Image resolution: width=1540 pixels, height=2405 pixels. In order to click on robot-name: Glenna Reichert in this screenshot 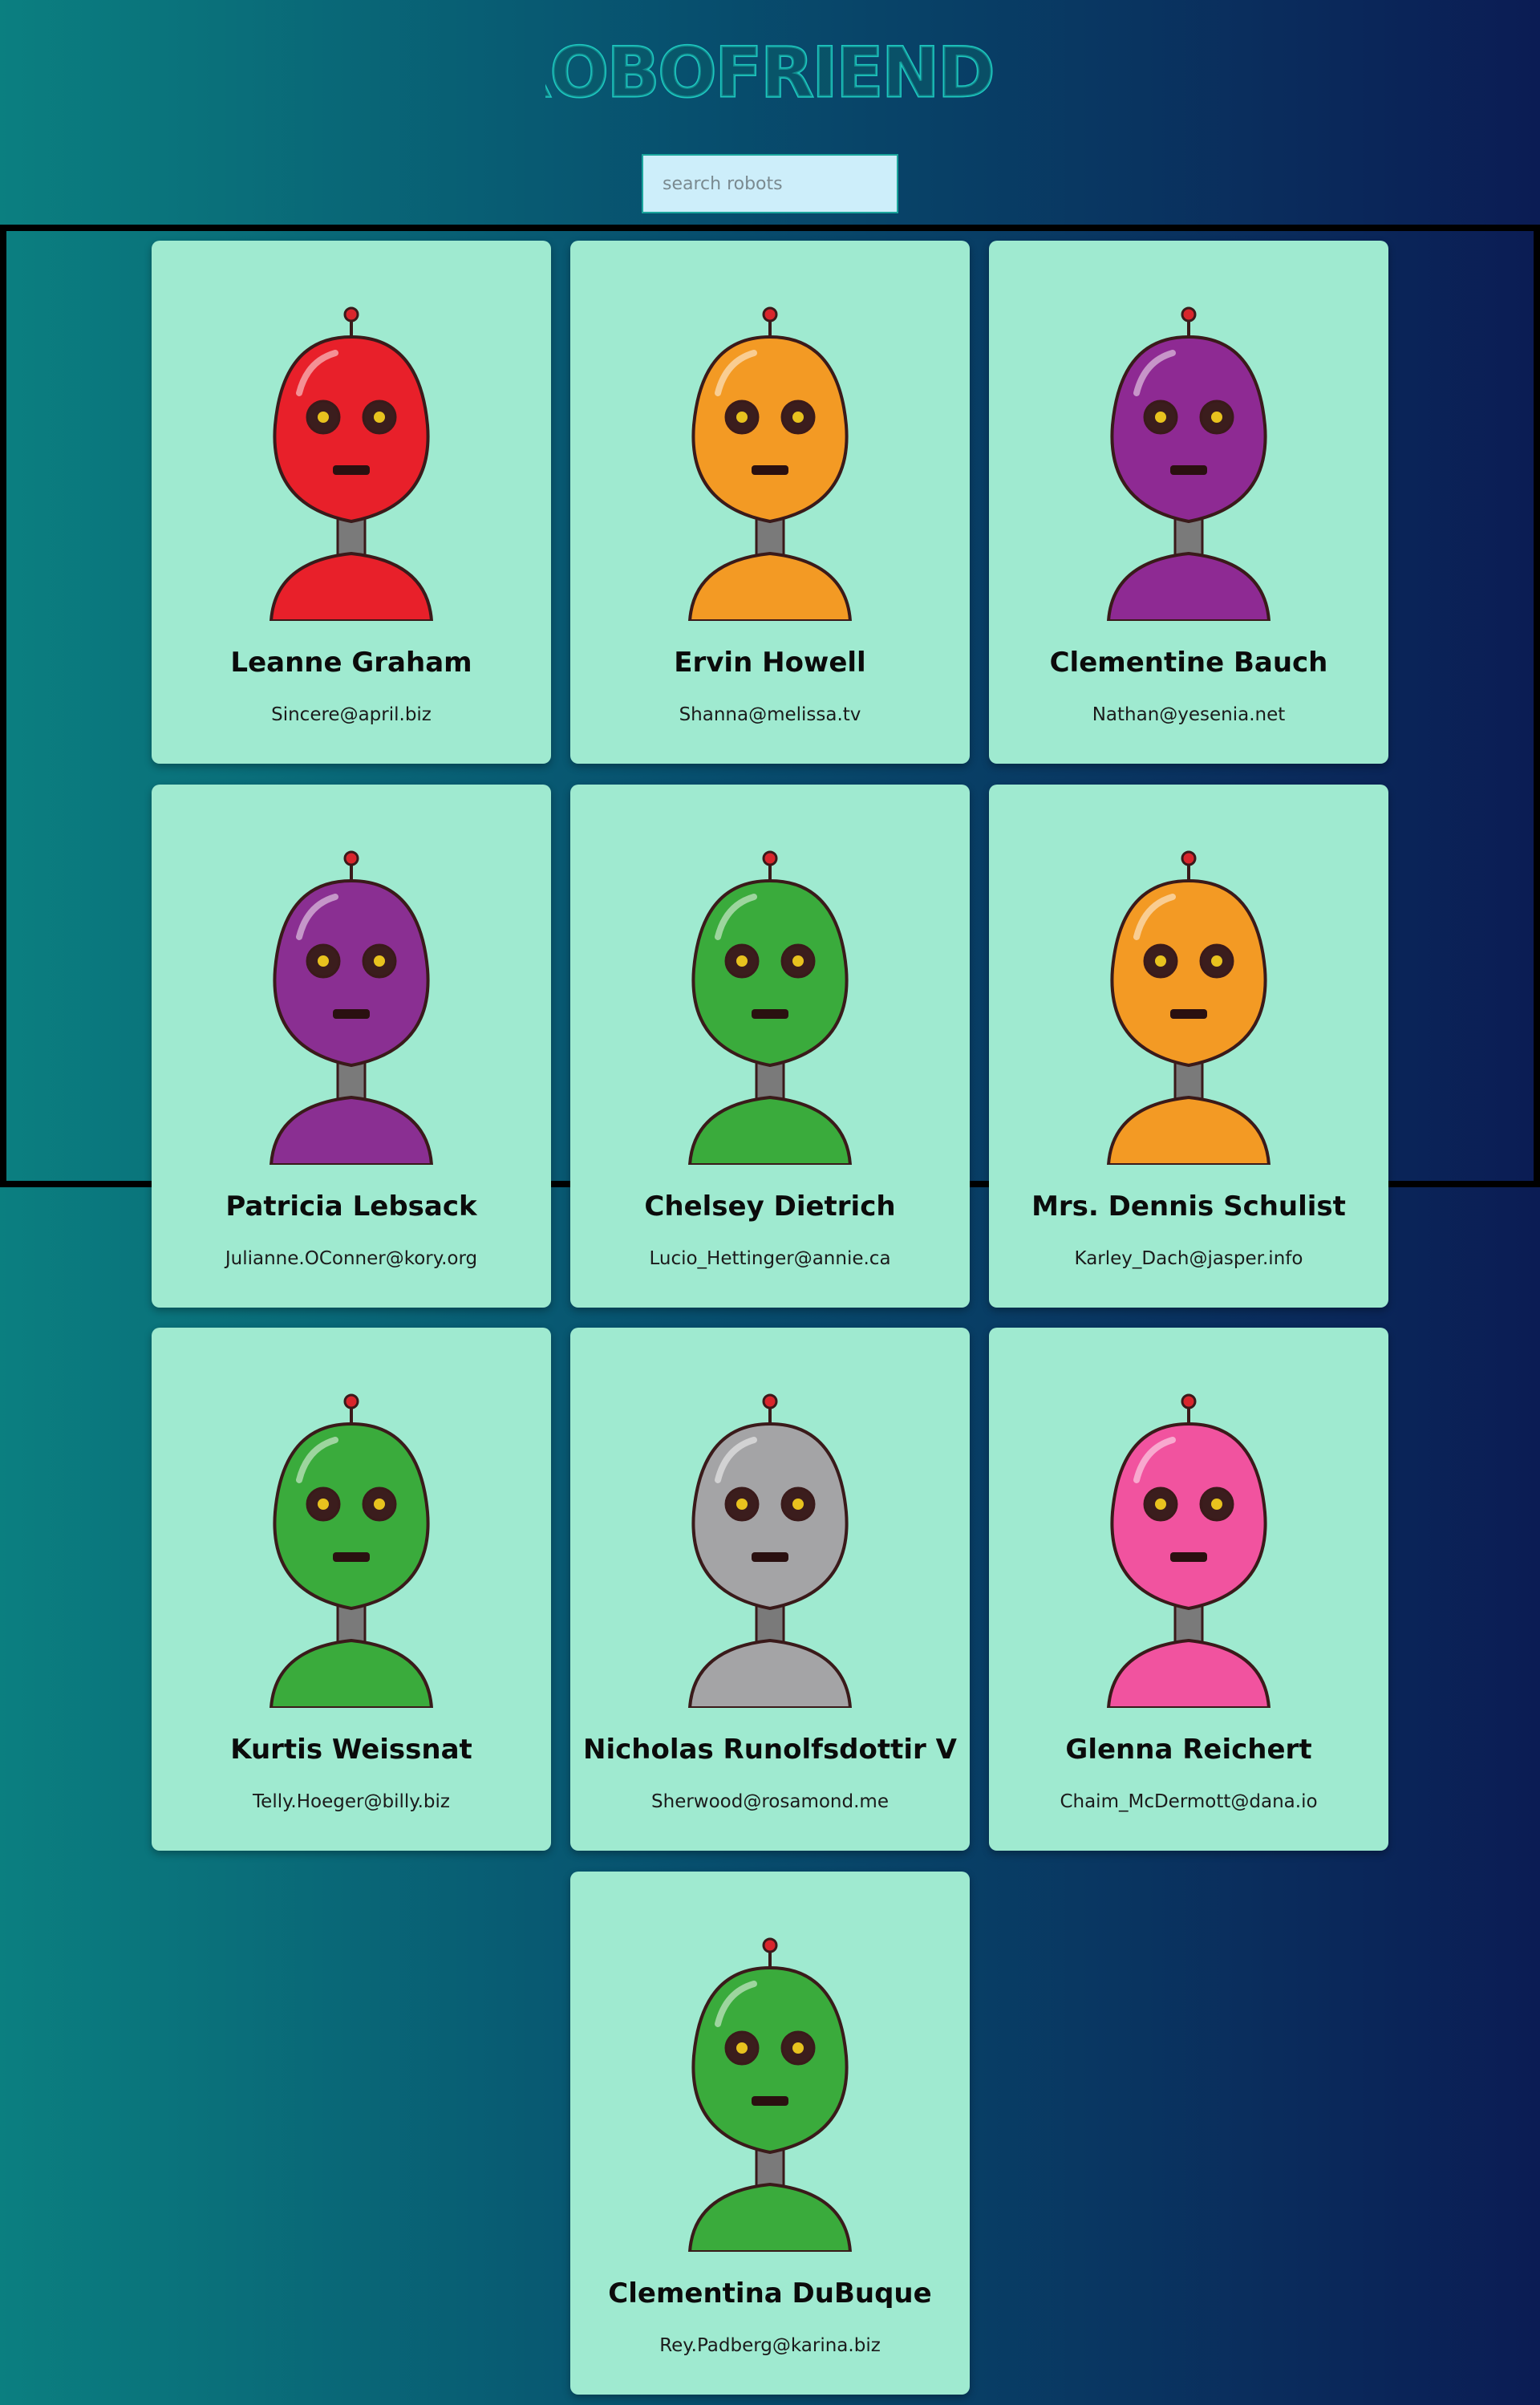, I will do `click(1188, 1750)`.